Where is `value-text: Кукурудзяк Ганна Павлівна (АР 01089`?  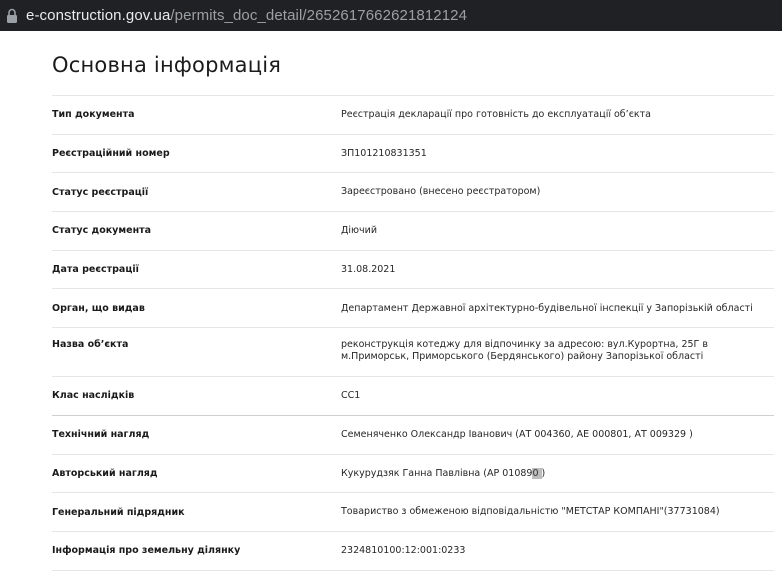
value-text: Кукурудзяк Ганна Павлівна (АР 01089 is located at coordinates (437, 473).